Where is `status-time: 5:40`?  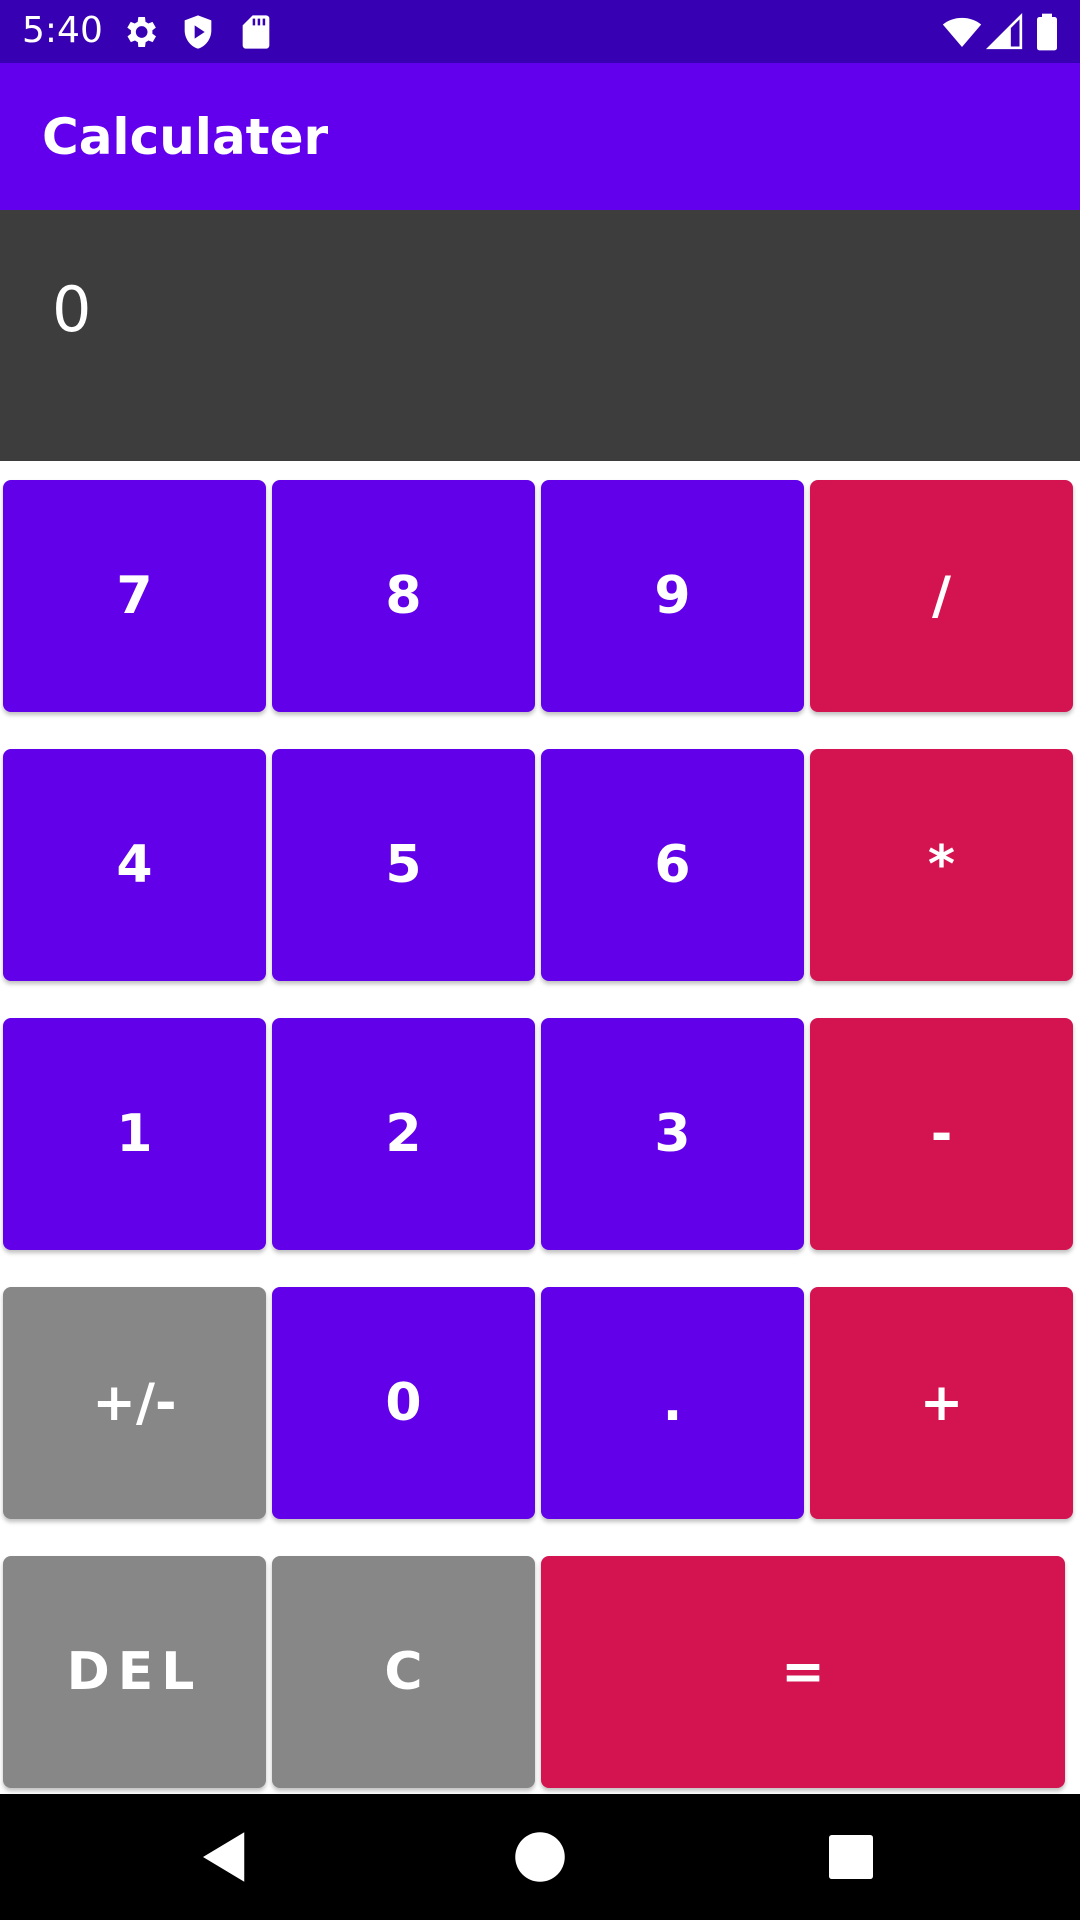
status-time: 5:40 is located at coordinates (62, 30).